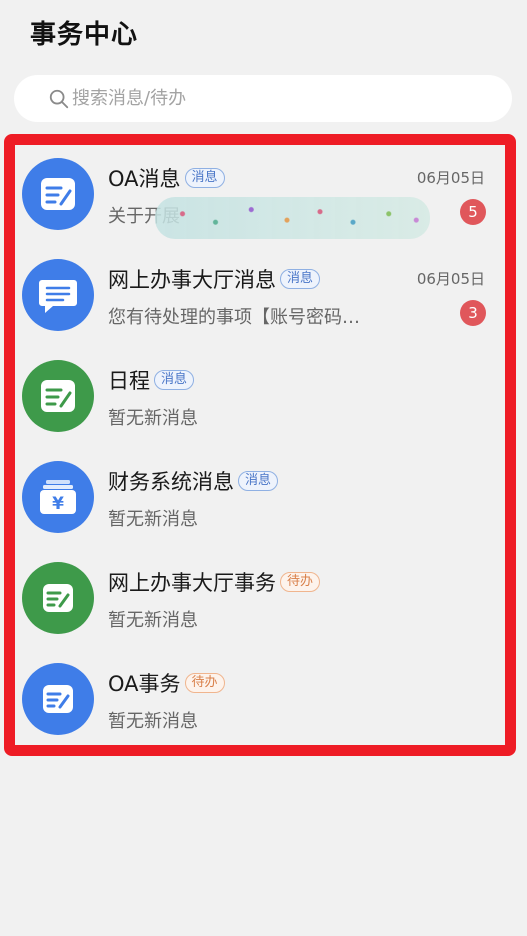  What do you see at coordinates (84, 35) in the screenshot?
I see `page-title: 事务中心` at bounding box center [84, 35].